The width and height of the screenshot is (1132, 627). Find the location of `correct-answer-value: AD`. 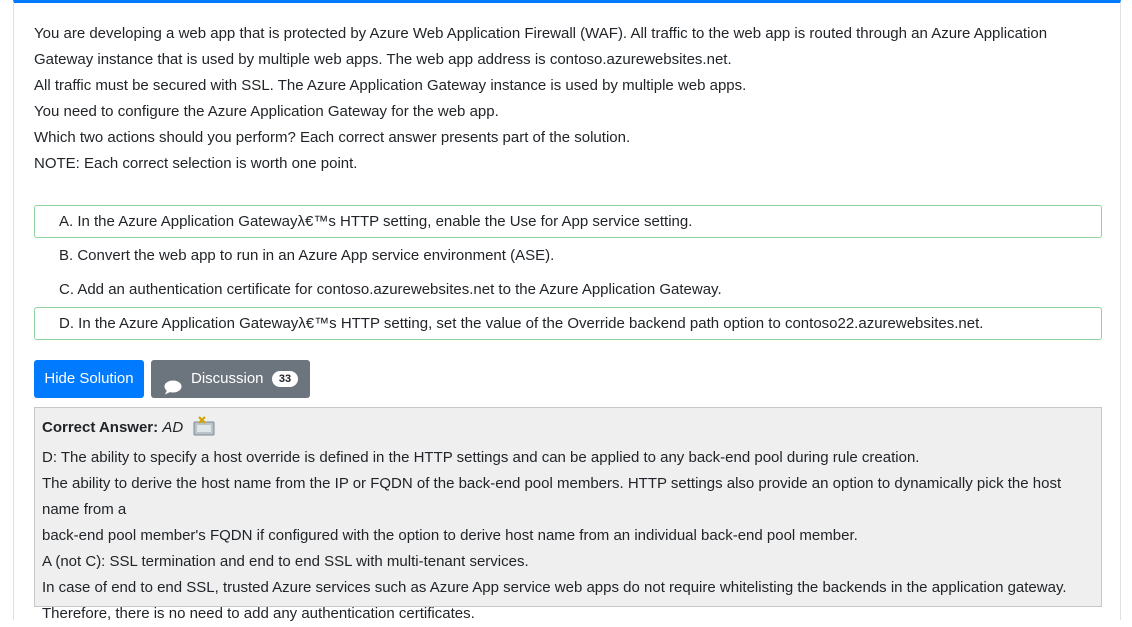

correct-answer-value: AD is located at coordinates (173, 427).